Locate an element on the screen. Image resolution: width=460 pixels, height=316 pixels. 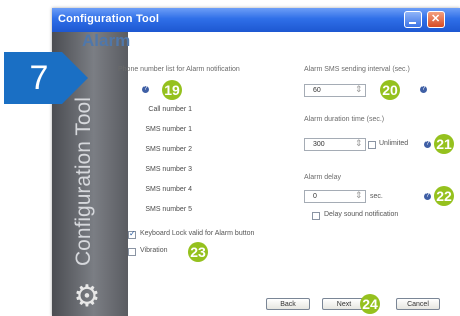
alarm-delay-spin-arrows: ⇕ is located at coordinates (359, 195).